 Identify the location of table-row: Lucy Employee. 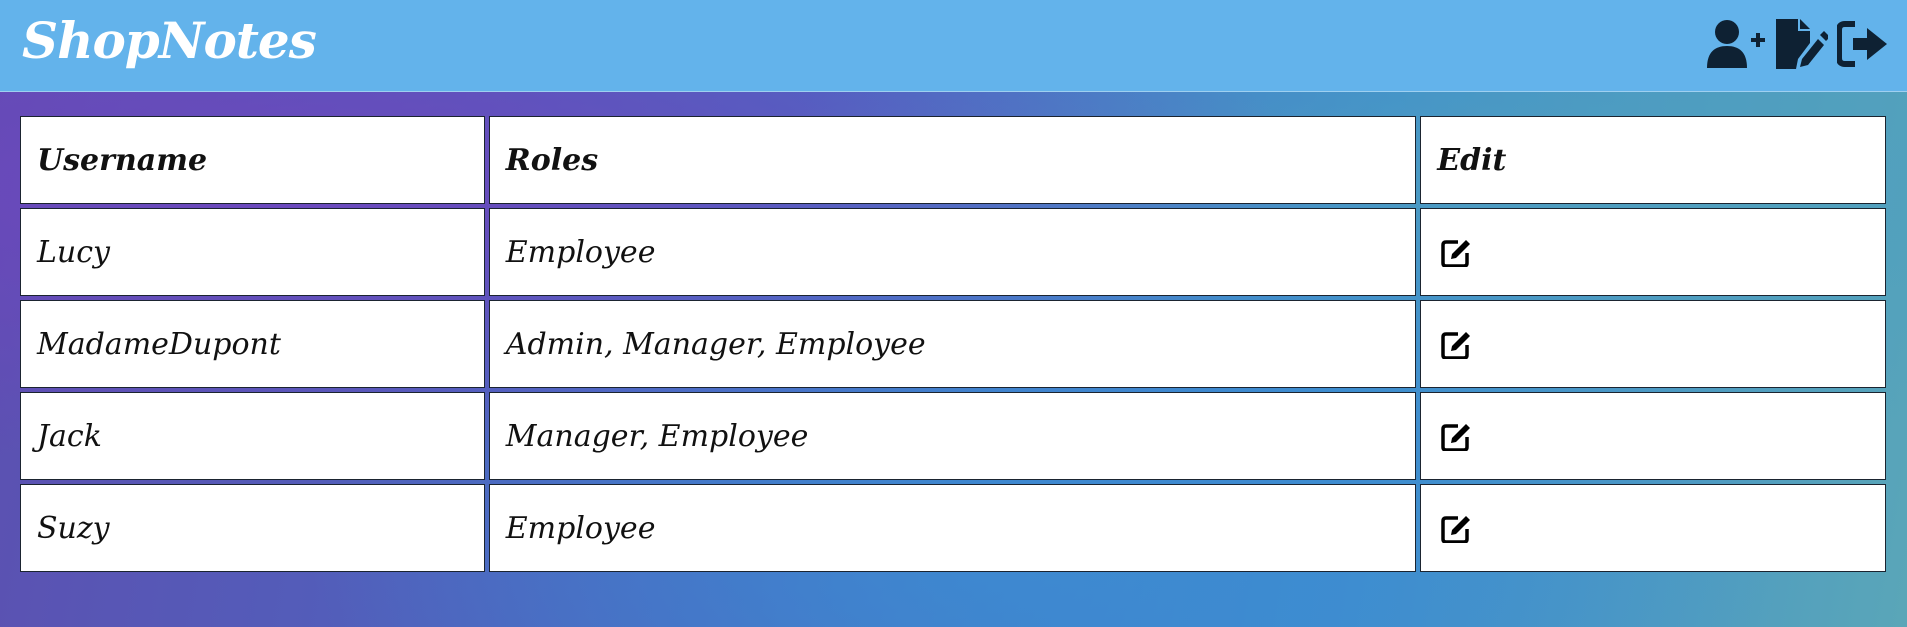
(953, 252).